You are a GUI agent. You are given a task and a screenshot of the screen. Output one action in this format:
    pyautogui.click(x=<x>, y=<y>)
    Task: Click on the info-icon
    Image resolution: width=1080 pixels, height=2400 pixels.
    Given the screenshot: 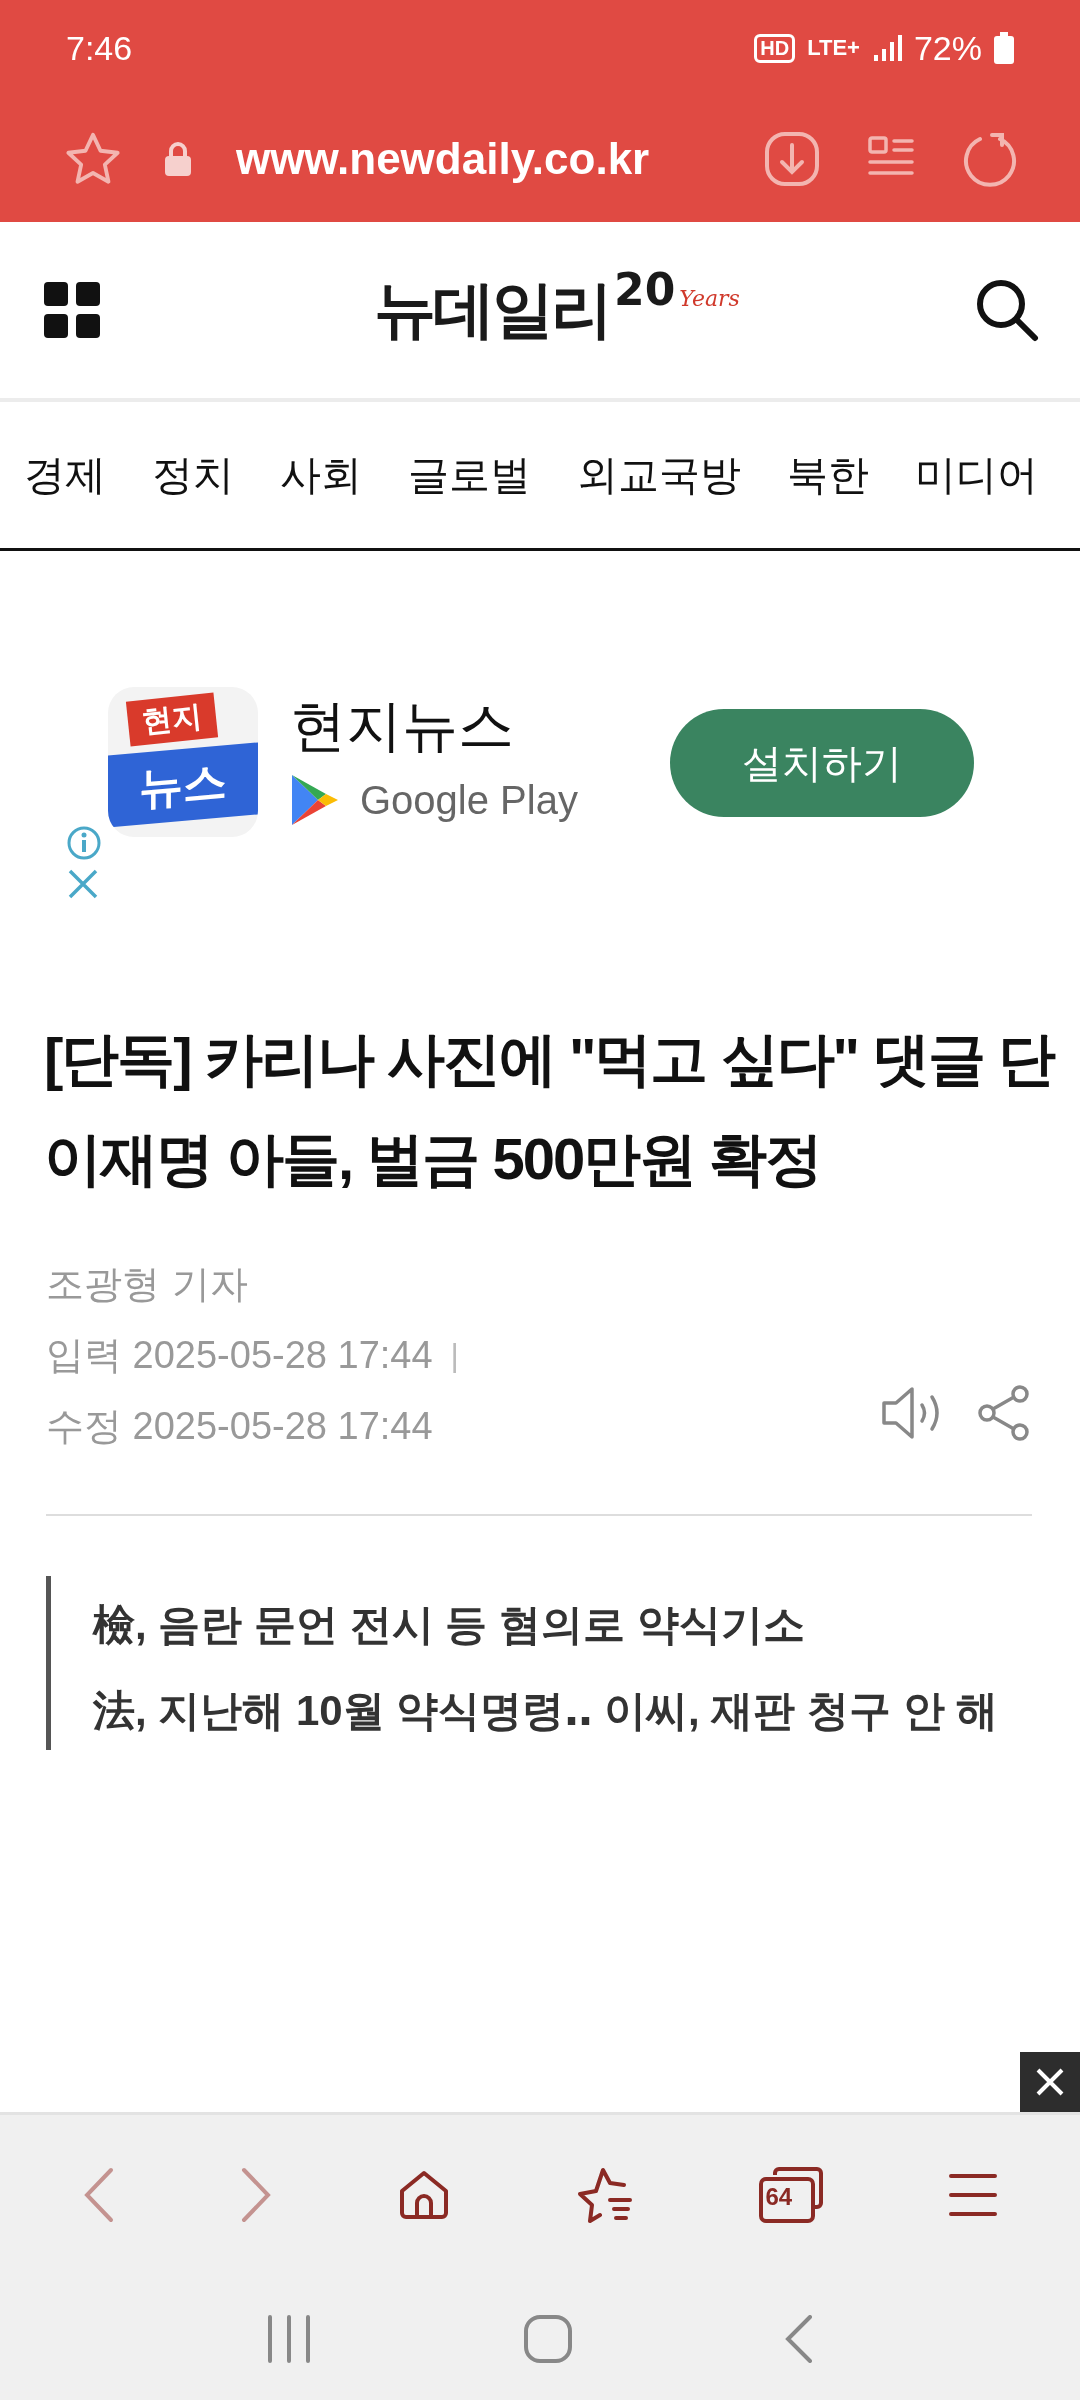 What is the action you would take?
    pyautogui.click(x=84, y=843)
    